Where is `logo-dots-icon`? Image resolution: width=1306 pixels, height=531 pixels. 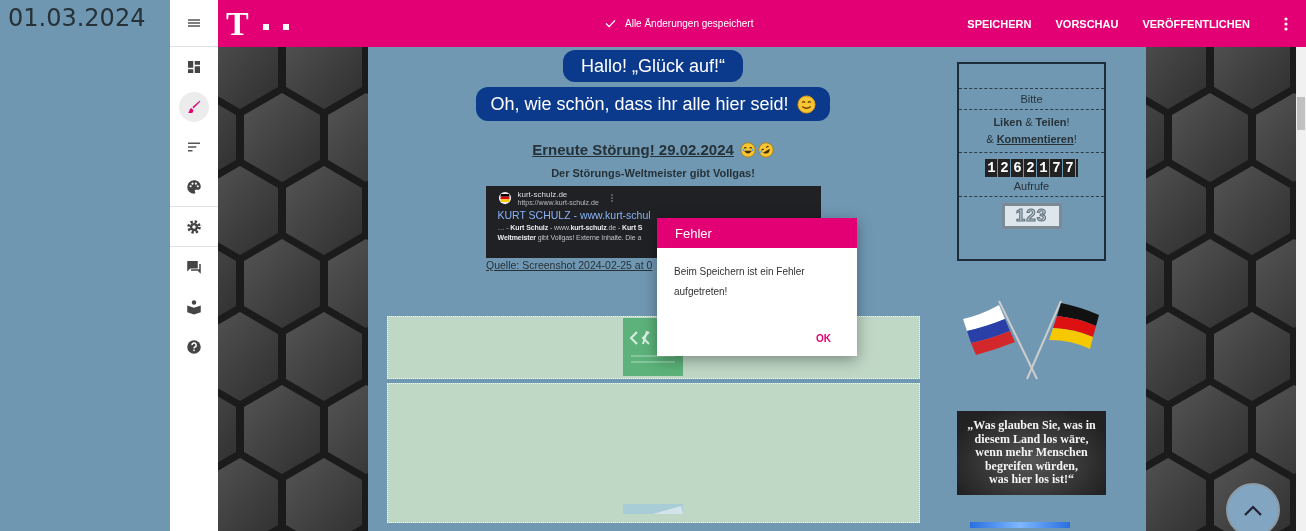
logo-dots-icon is located at coordinates (276, 26).